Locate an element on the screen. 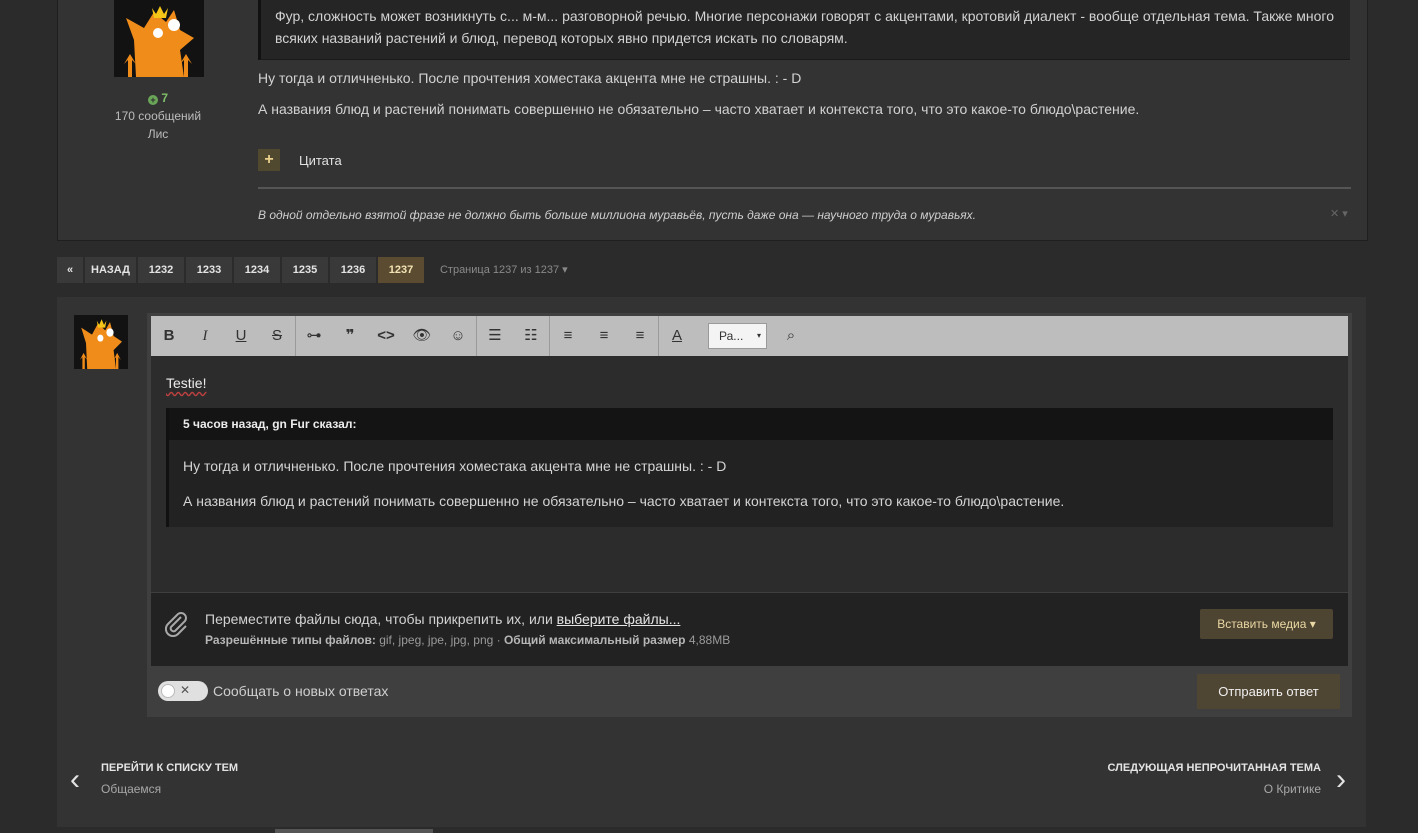 This screenshot has width=1418, height=833. page-link: 1236 is located at coordinates (352, 270).